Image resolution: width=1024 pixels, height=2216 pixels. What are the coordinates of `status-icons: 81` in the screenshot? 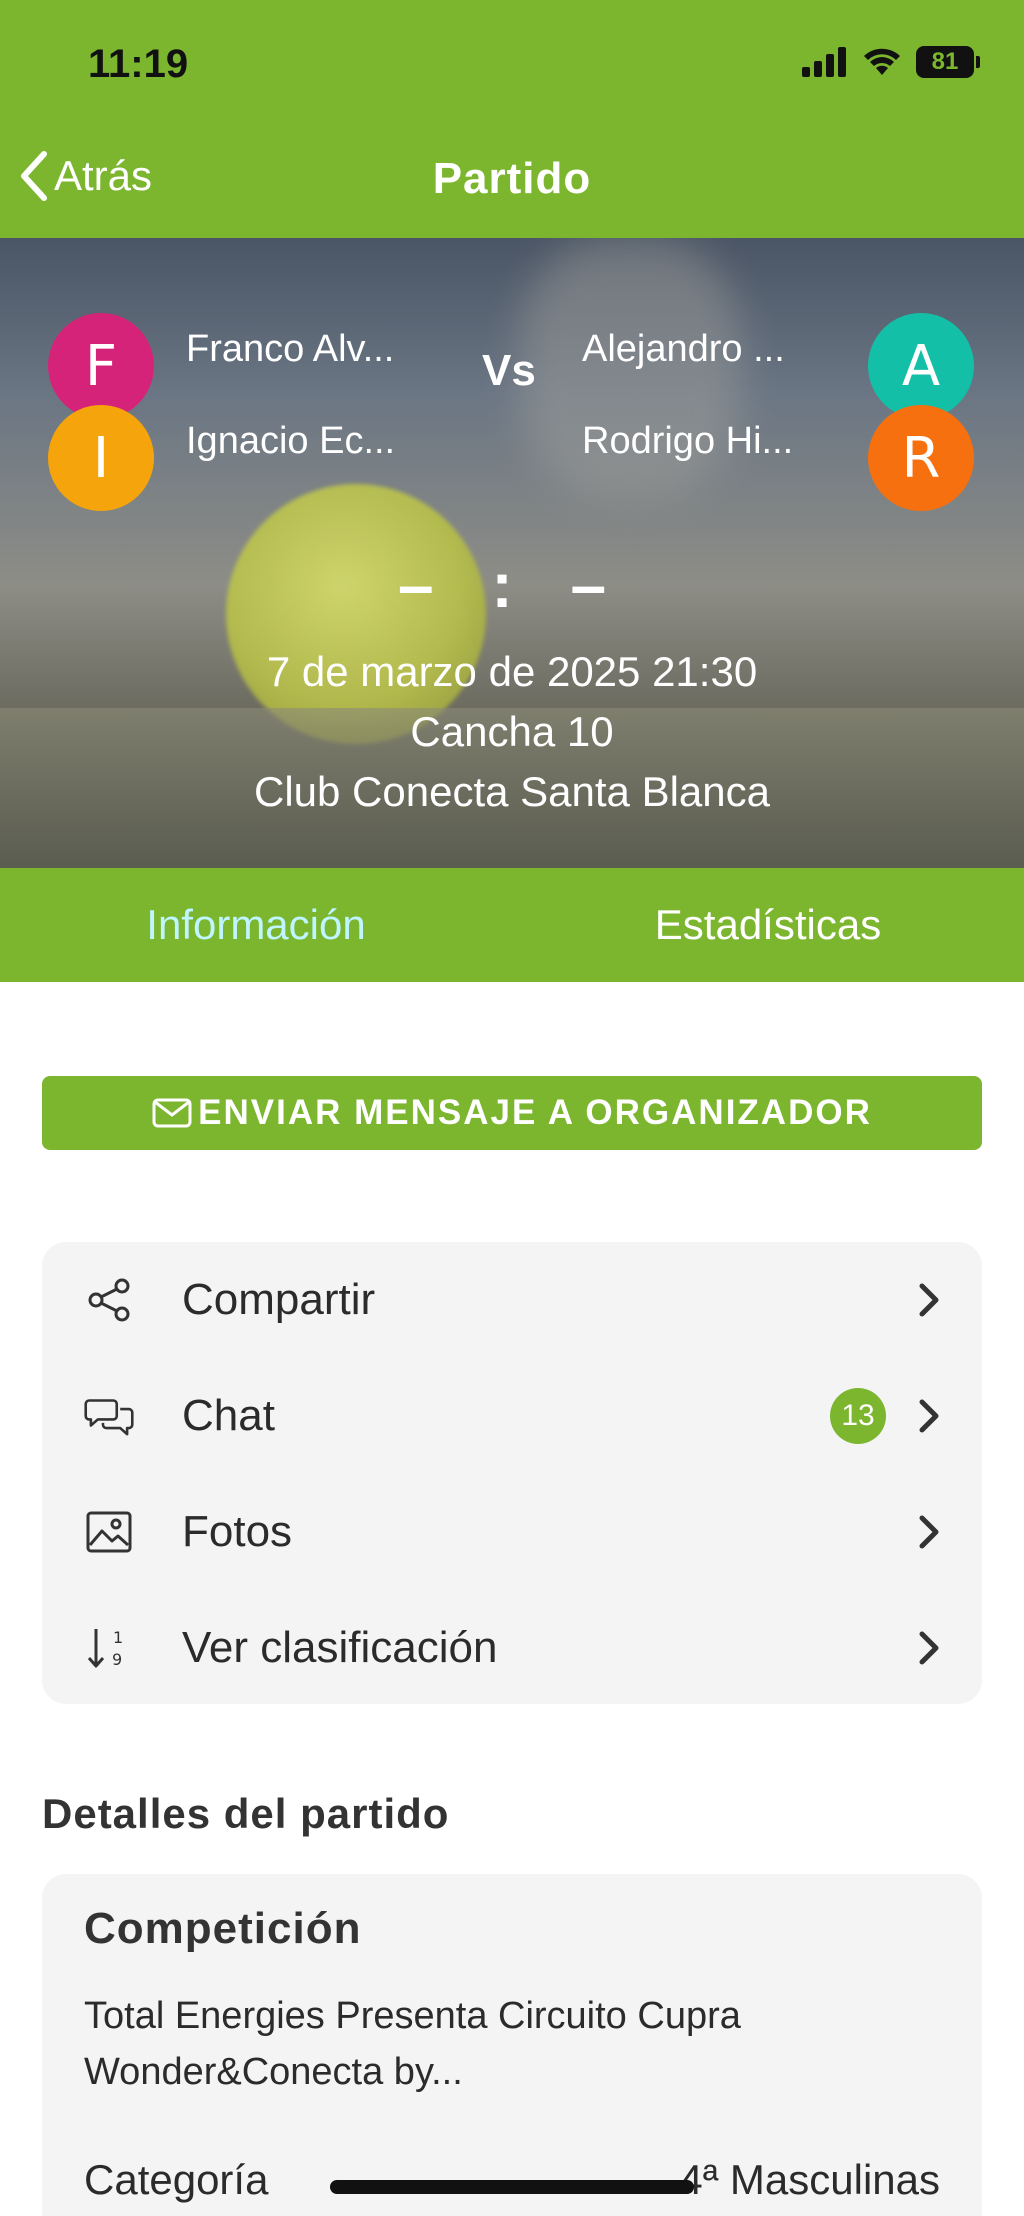 It's located at (891, 62).